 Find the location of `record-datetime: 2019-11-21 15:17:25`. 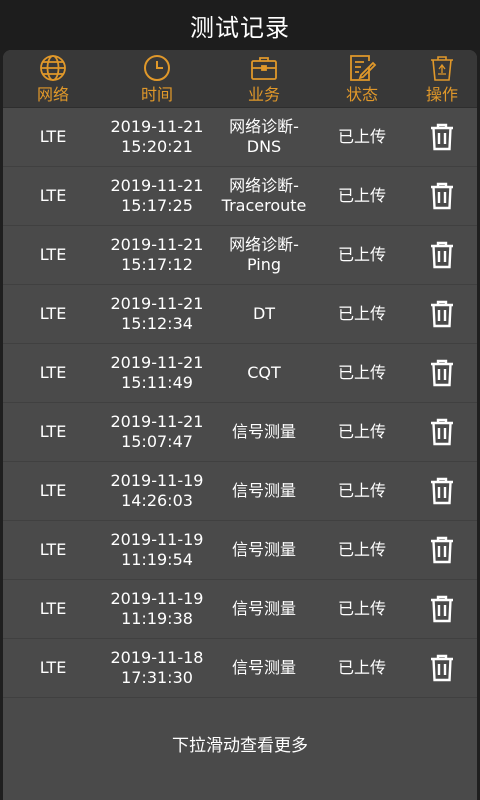

record-datetime: 2019-11-21 15:17:25 is located at coordinates (157, 196).